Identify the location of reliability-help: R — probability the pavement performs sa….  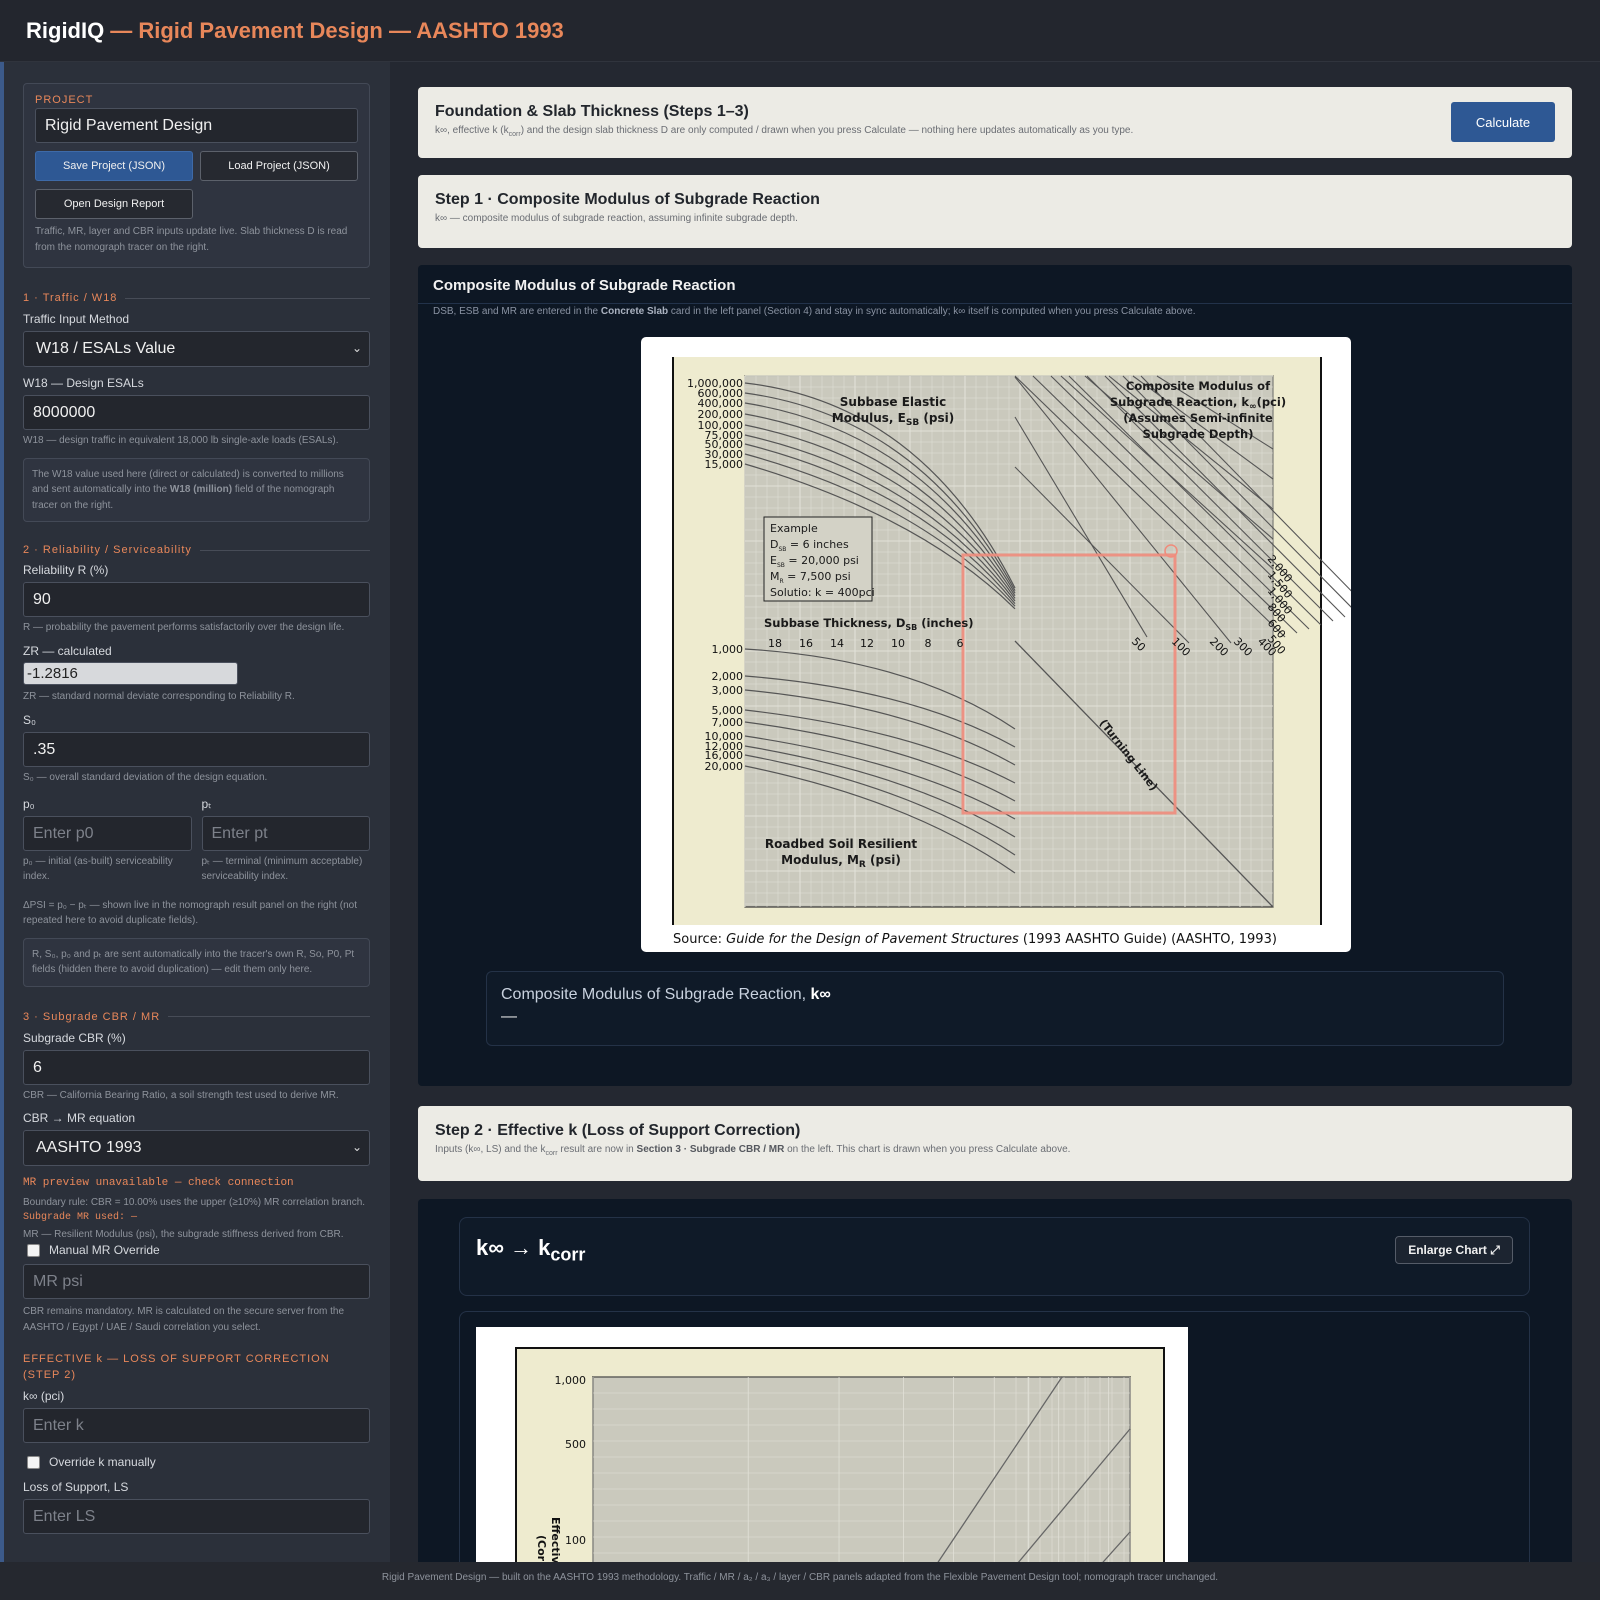
(184, 627).